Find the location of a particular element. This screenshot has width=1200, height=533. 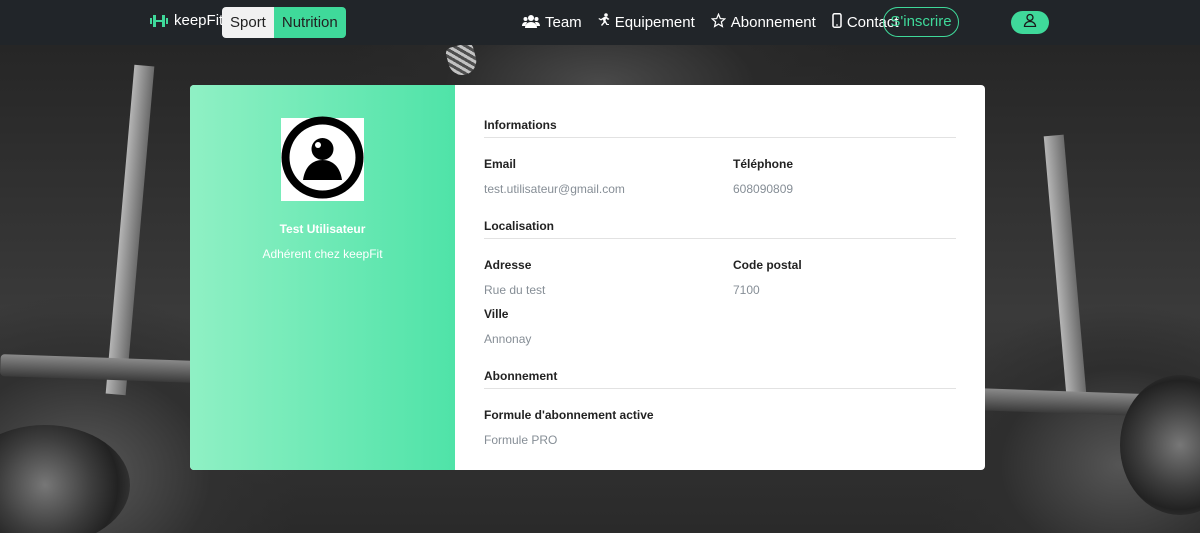

nav-item-abonnement: Abonnement is located at coordinates (763, 22).